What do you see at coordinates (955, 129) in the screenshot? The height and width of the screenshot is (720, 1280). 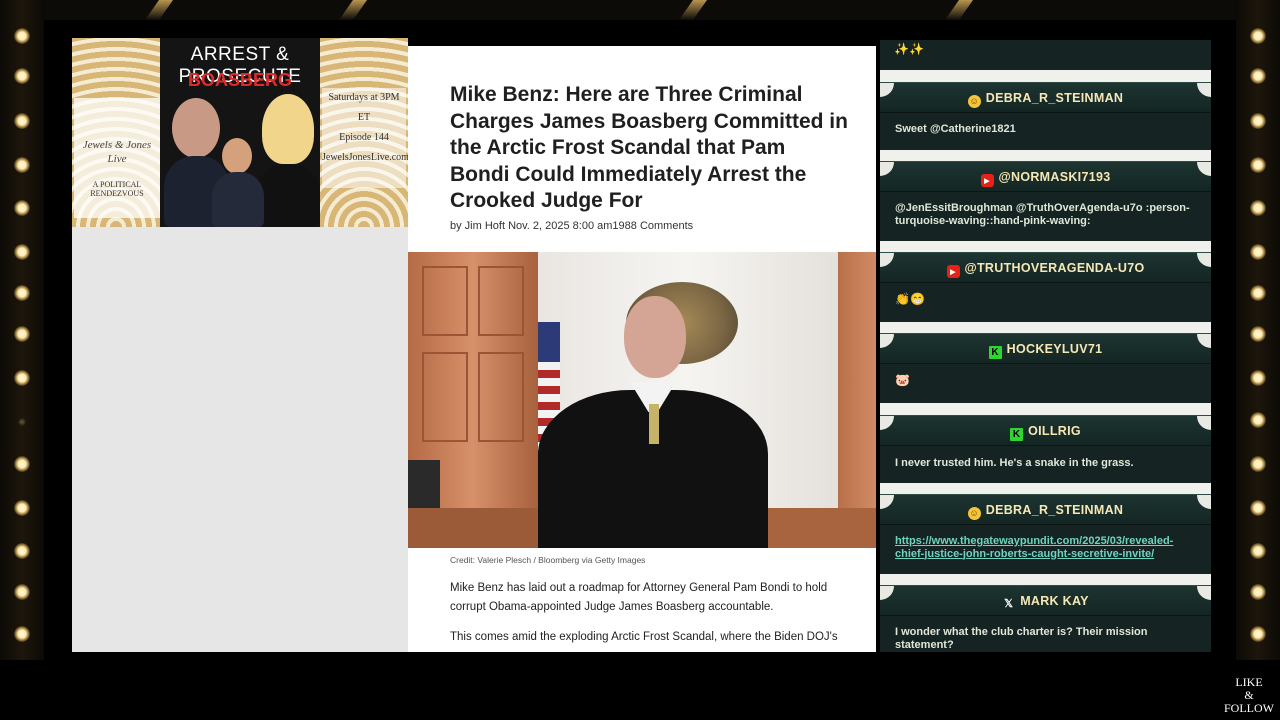 I see `chat-message-text: Sweet @Catherine1821` at bounding box center [955, 129].